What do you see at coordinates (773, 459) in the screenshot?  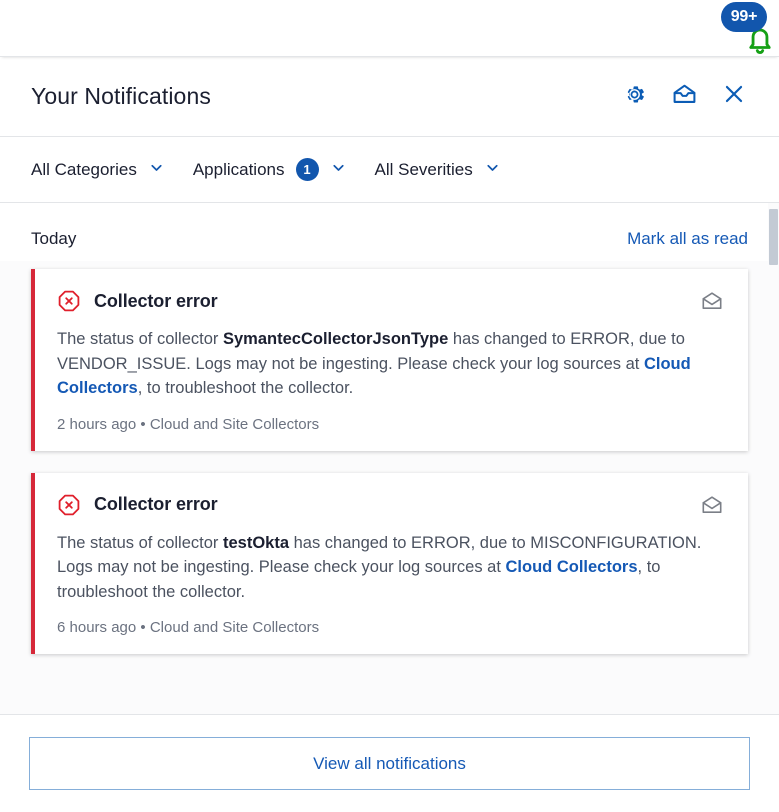 I see `scrollbar-track` at bounding box center [773, 459].